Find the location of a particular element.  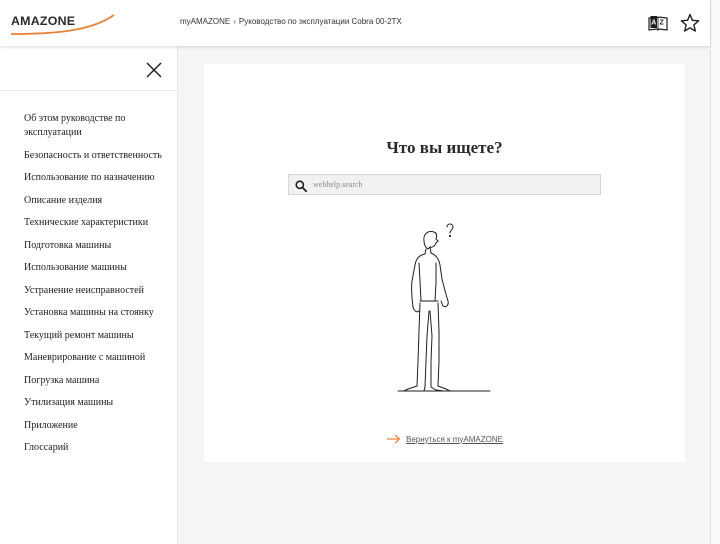

toc-item-maintenance: Текущий ремонт машины is located at coordinates (97, 336).